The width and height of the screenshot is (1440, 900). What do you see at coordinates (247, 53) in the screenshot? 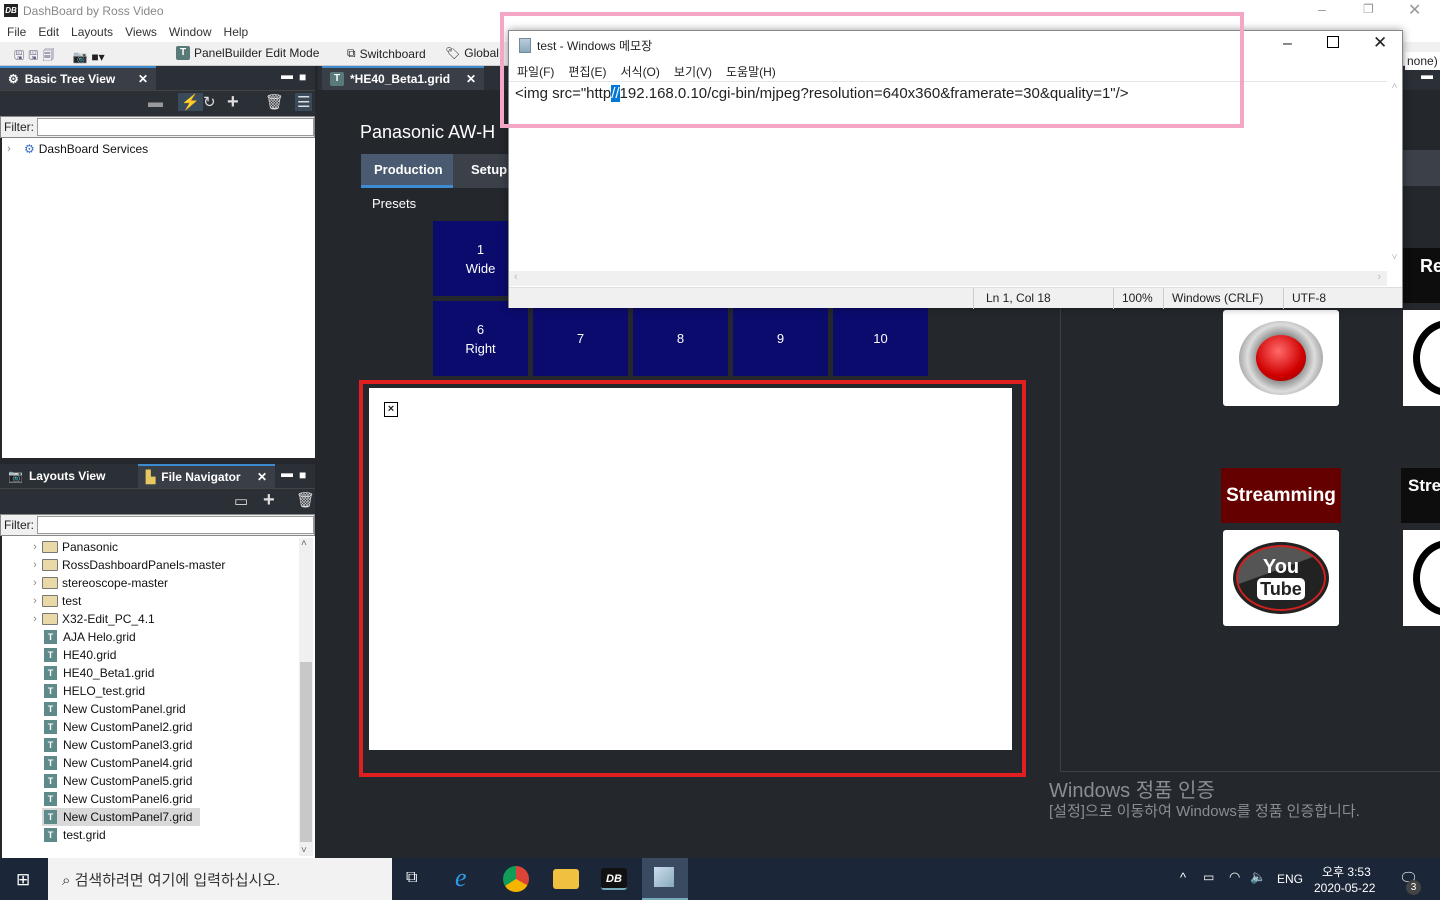
I see `panelbuilder-button: T PanelBuilder Edit Mode` at bounding box center [247, 53].